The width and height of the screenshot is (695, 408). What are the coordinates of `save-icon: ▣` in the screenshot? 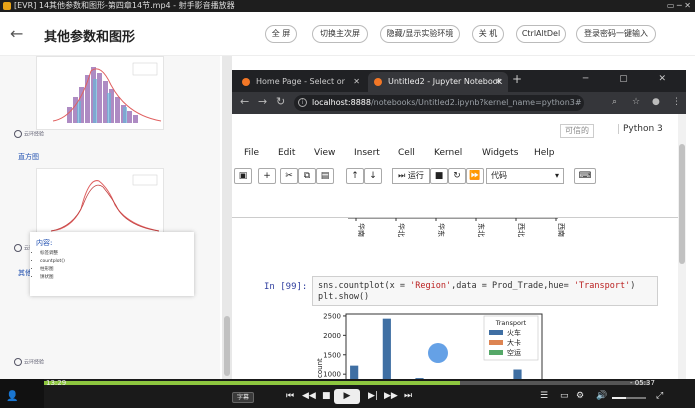 It's located at (243, 176).